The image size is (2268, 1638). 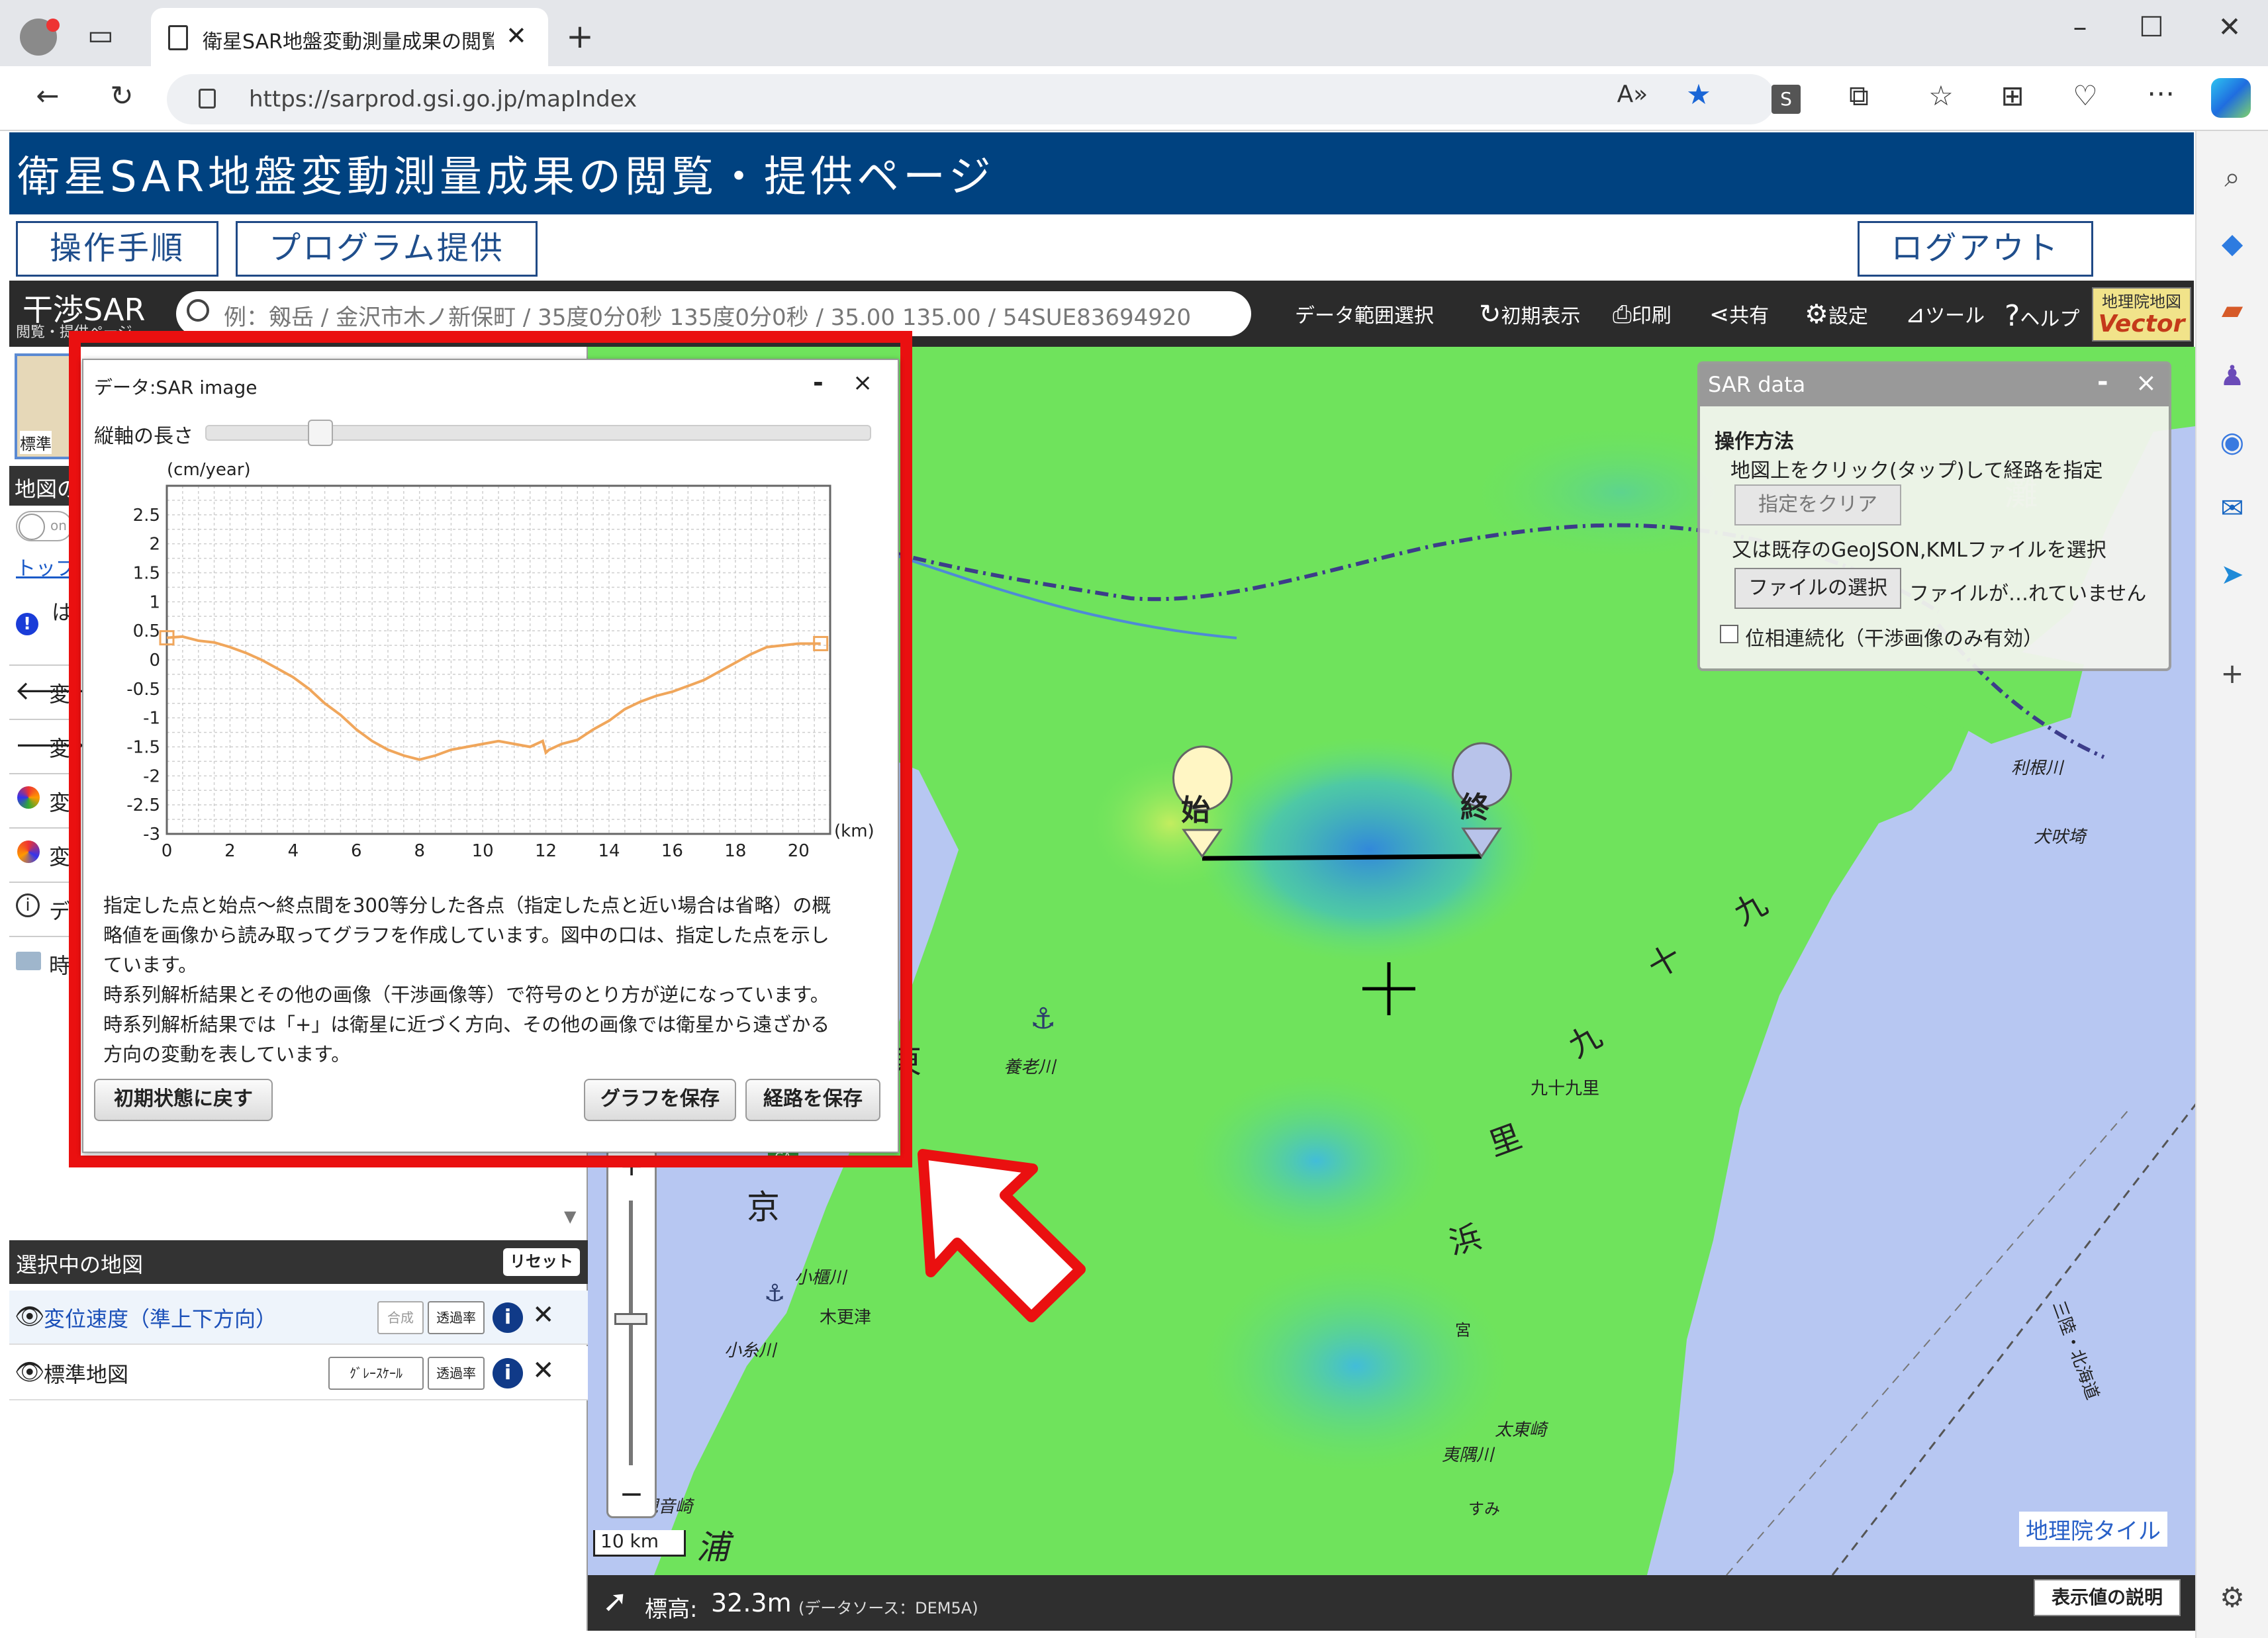 What do you see at coordinates (2151, 27) in the screenshot?
I see `maximize-window-icon: ☐` at bounding box center [2151, 27].